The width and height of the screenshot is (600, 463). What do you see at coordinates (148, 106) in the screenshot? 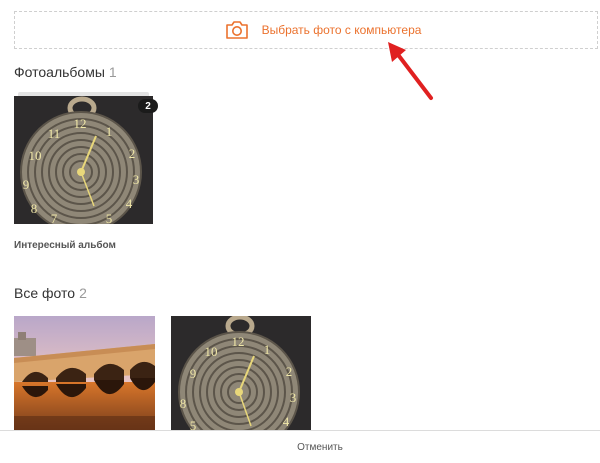
I see `album-photo-count-badge: 2` at bounding box center [148, 106].